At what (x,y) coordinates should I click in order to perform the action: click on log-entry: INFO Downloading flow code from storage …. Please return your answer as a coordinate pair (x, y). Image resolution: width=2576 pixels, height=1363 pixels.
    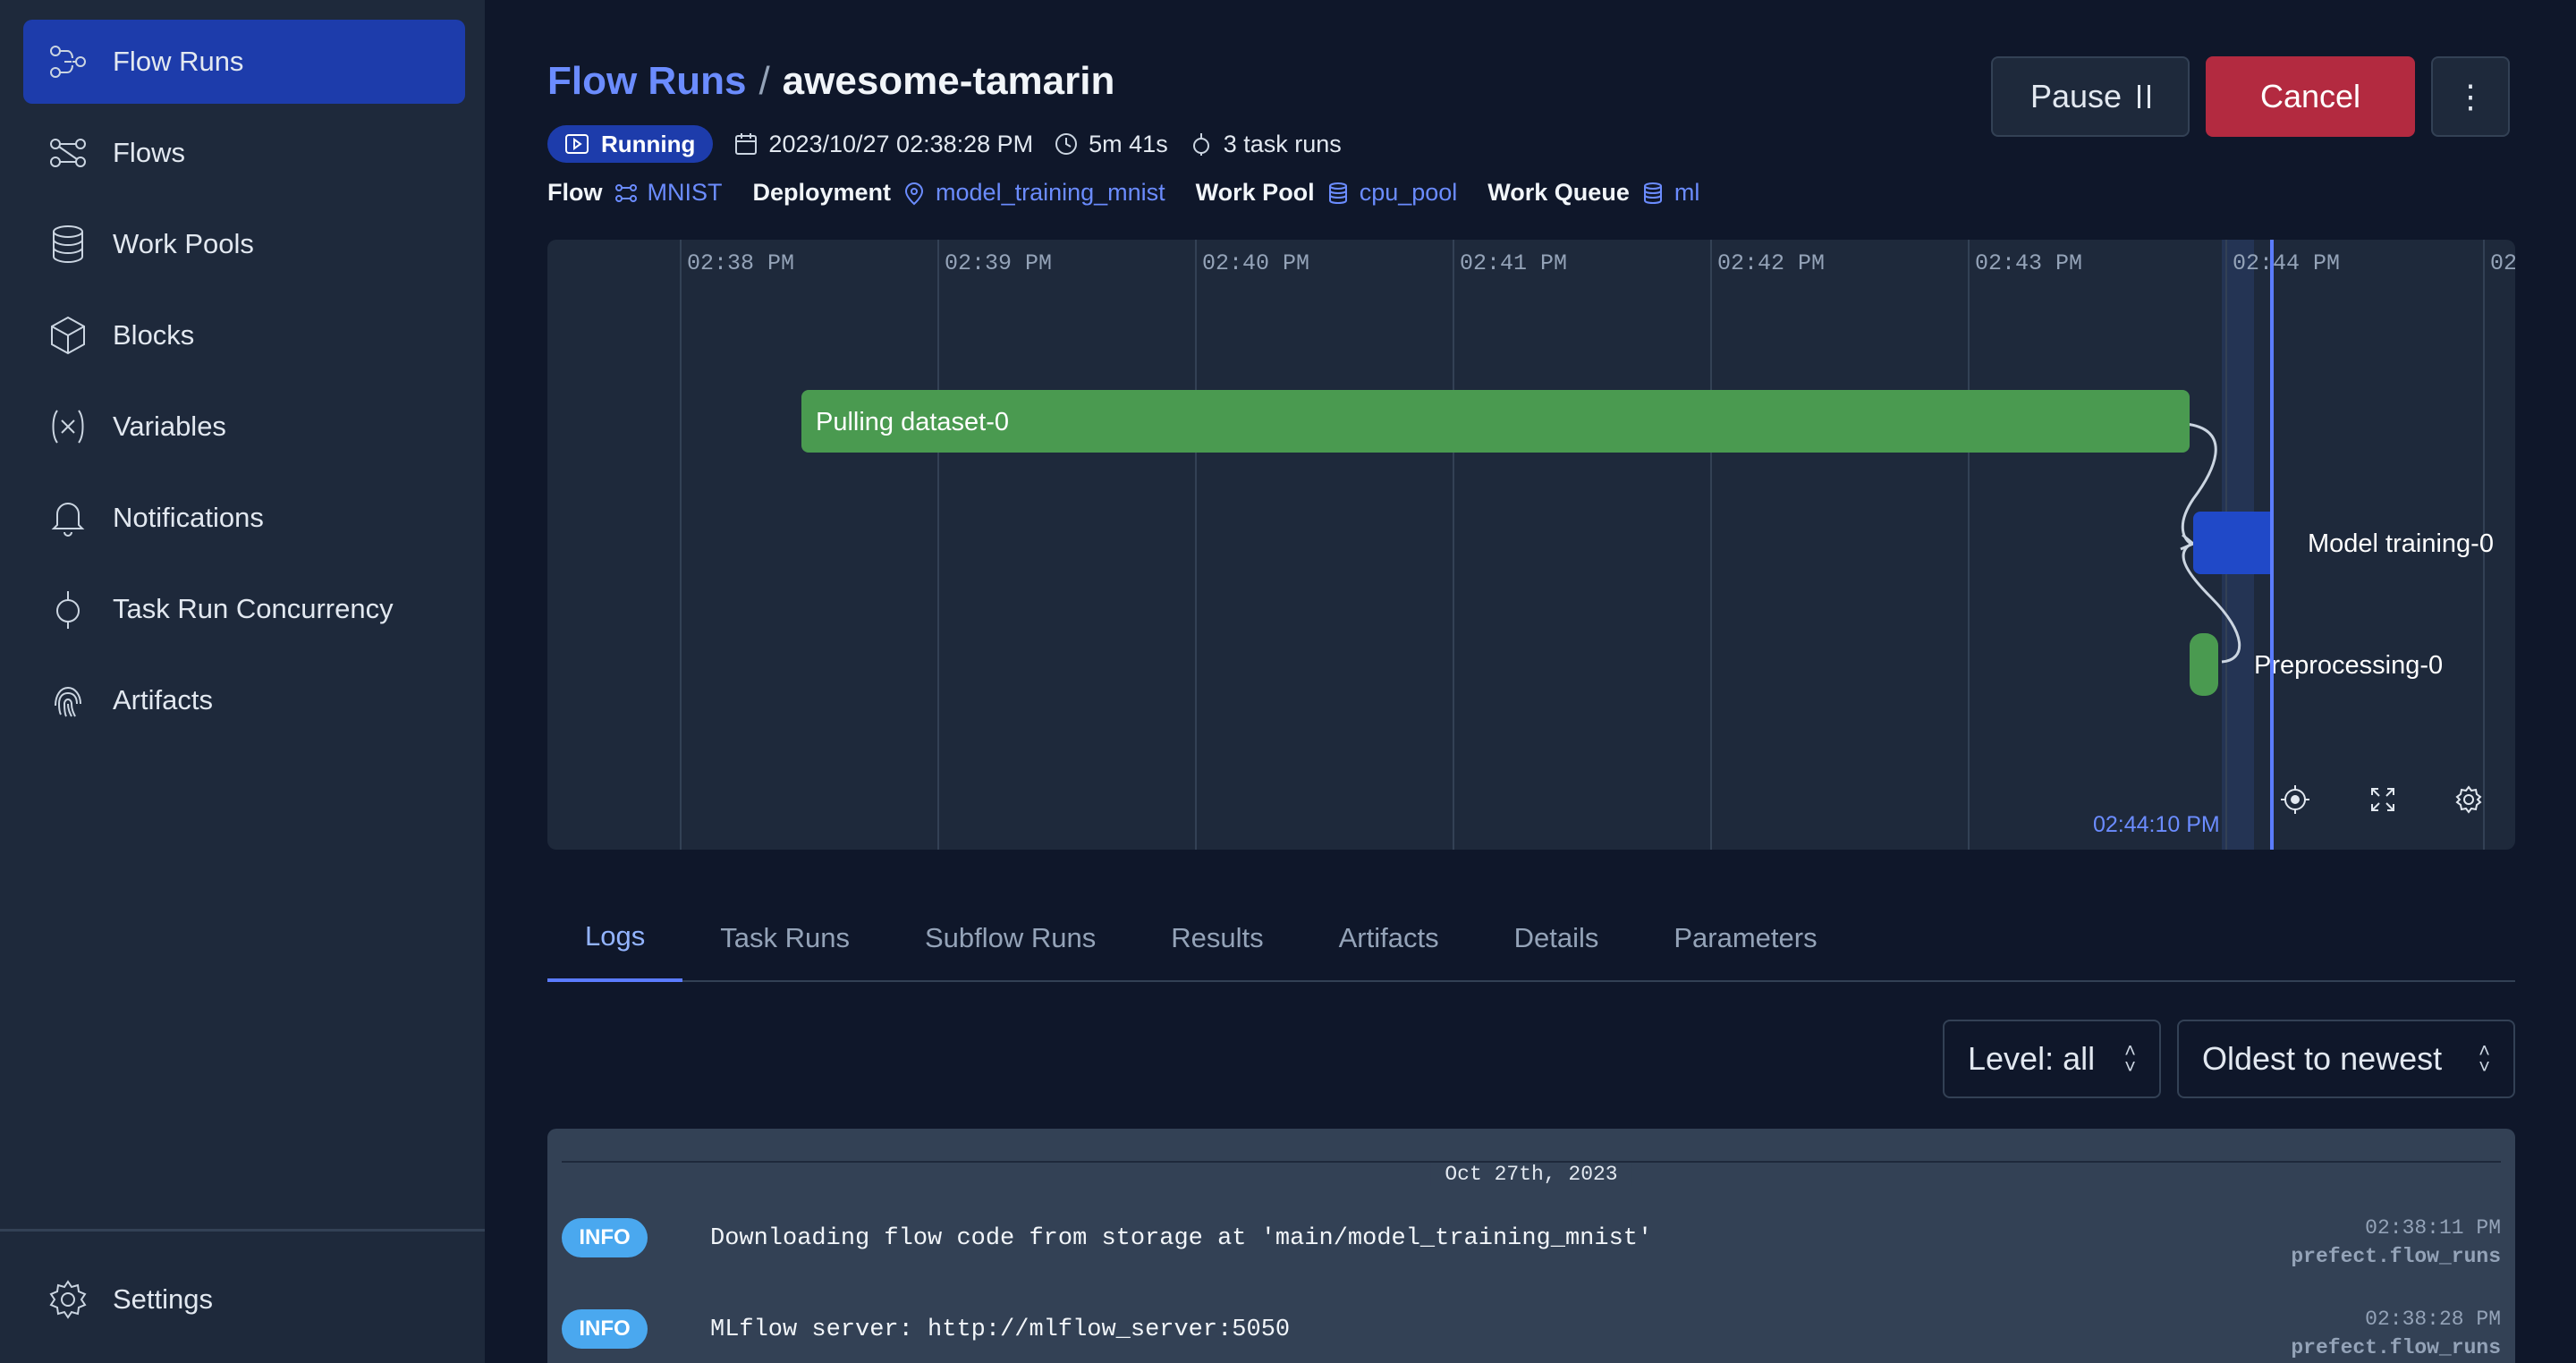
    Looking at the image, I should click on (1531, 1251).